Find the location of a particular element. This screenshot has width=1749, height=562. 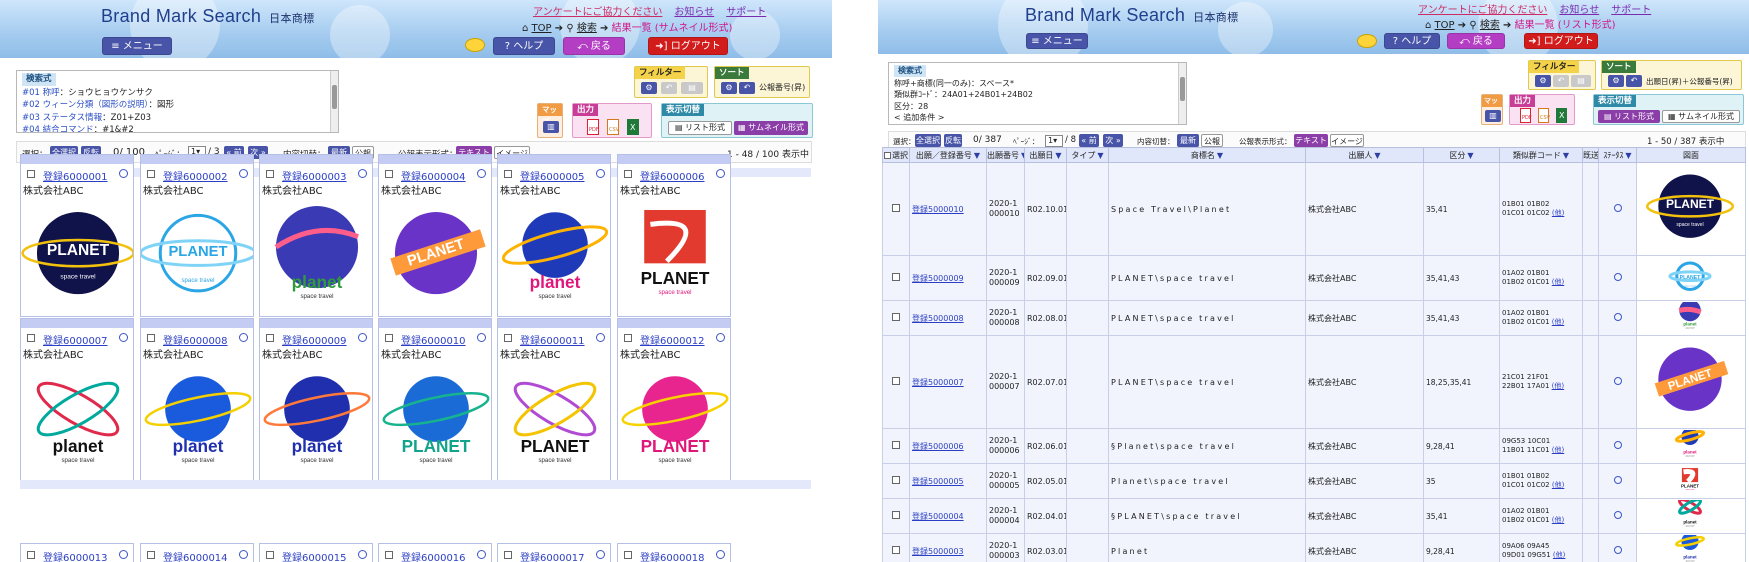

select-all-checkbox is located at coordinates (887, 155).